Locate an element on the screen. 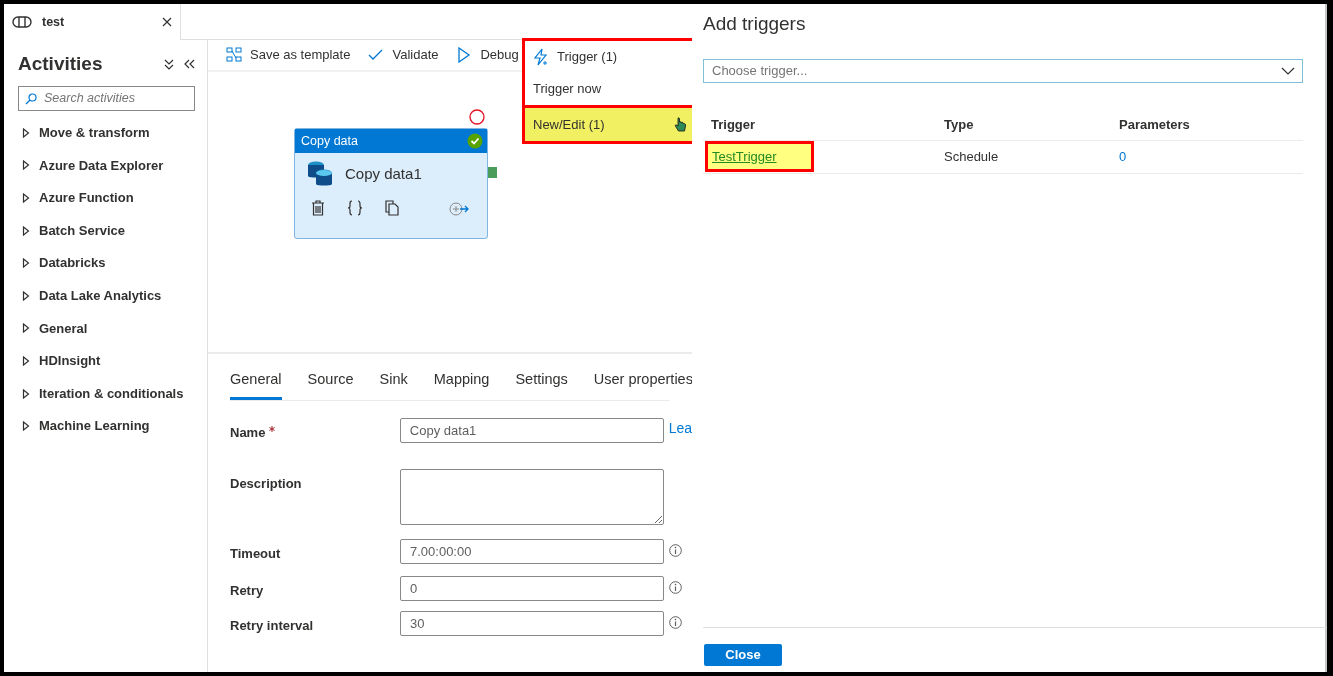 The width and height of the screenshot is (1333, 676). column-header: Type is located at coordinates (959, 124).